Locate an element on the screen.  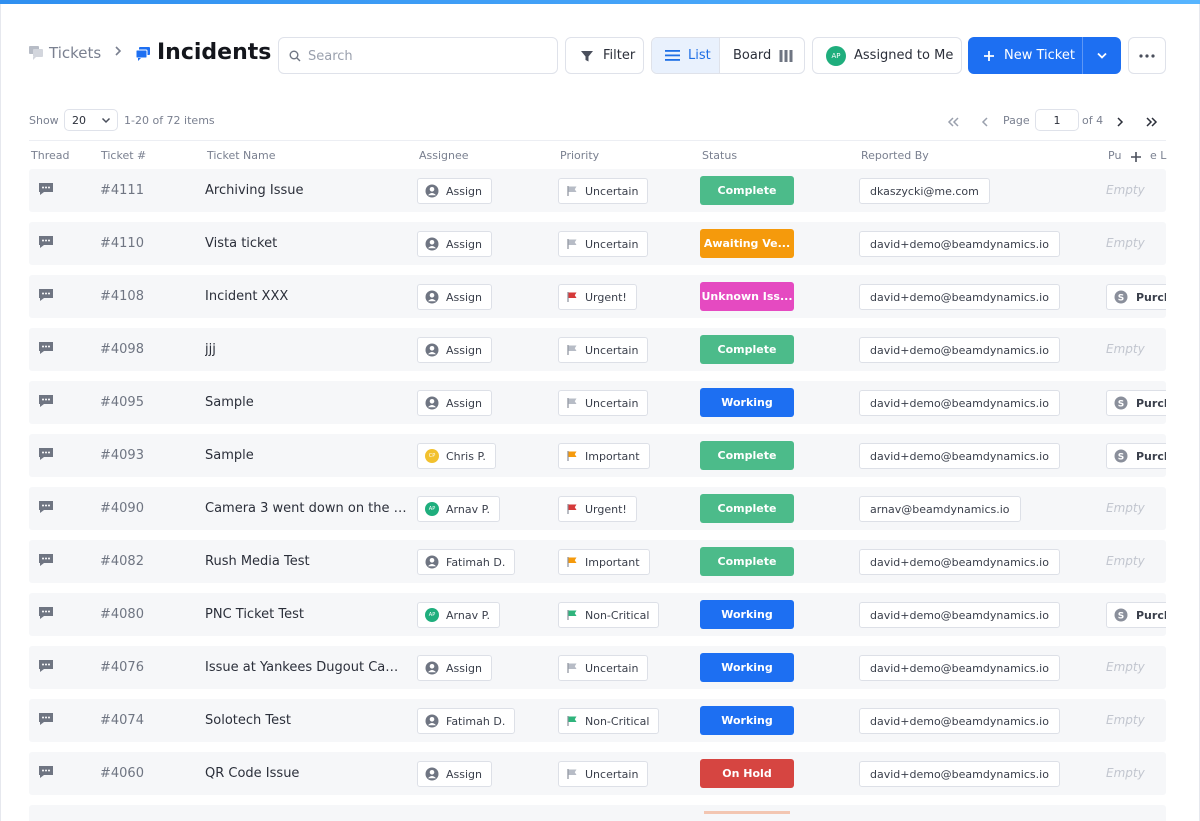
column-header-ticket-number: Ticket # is located at coordinates (123, 155).